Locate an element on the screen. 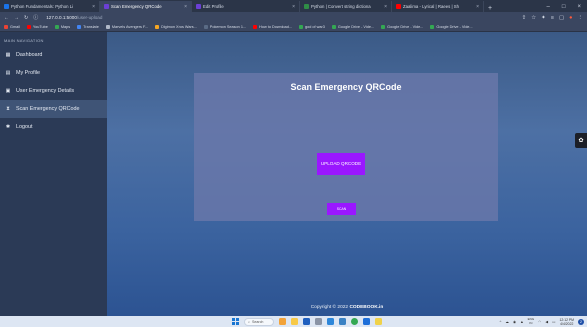 The width and height of the screenshot is (587, 327). url-path: /user-upload is located at coordinates (89, 17).